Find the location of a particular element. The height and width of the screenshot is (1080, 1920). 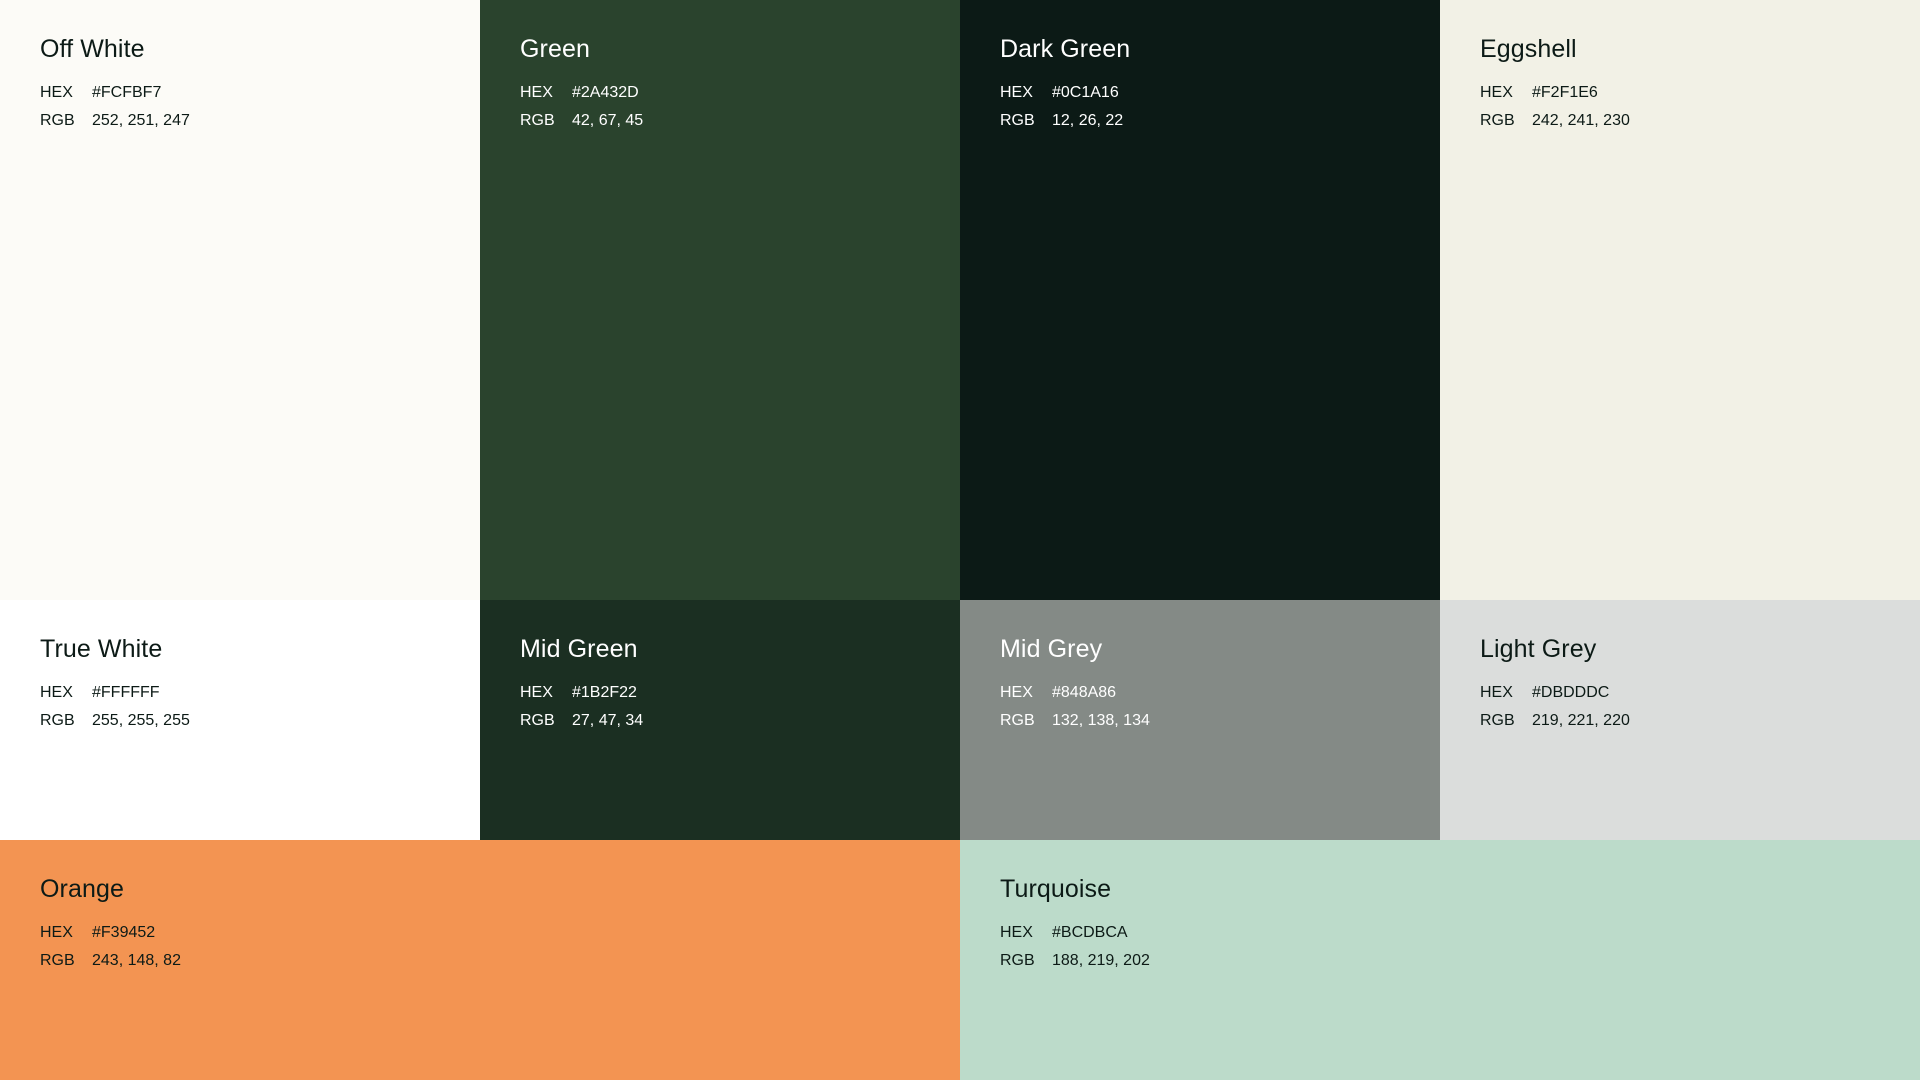

hex-value: #1B2F22 is located at coordinates (604, 692).